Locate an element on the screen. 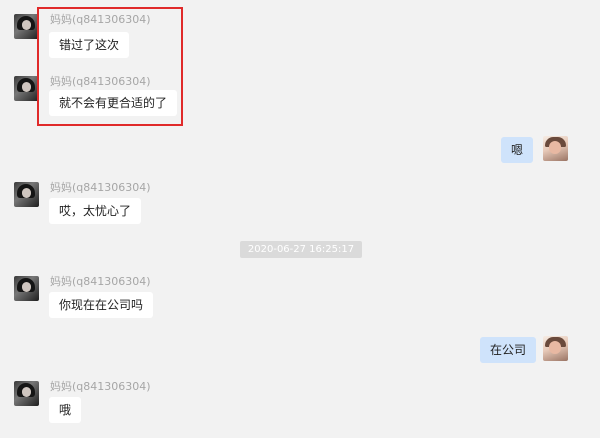 This screenshot has width=600, height=438. self-message-bubble: 嗯 is located at coordinates (517, 150).